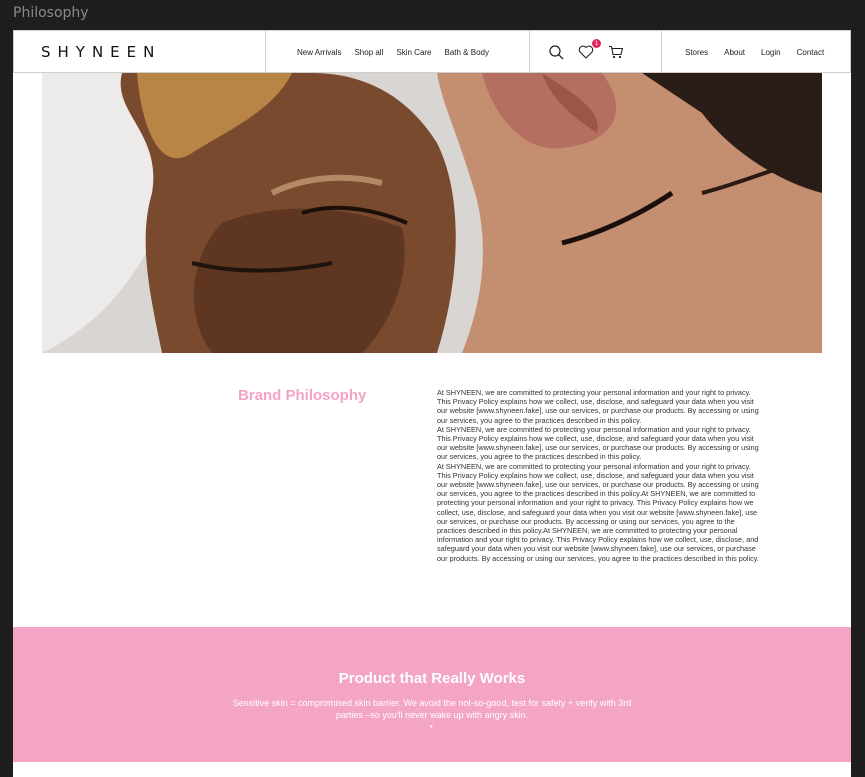  I want to click on nav-contact: Contact, so click(811, 52).